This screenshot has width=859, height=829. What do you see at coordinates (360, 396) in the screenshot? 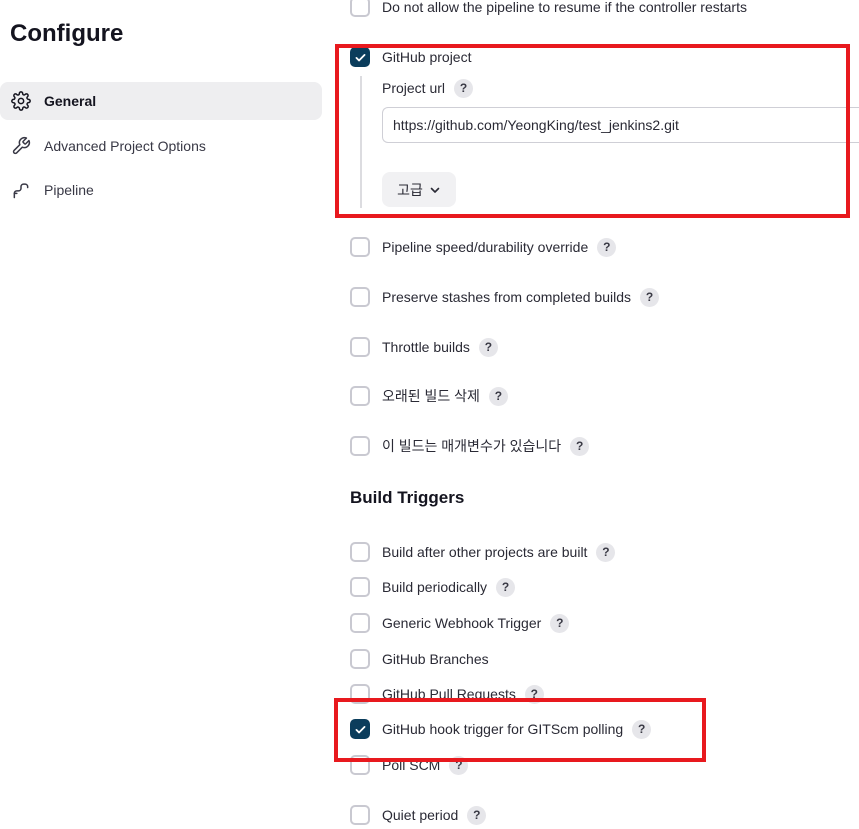
I see `discard-old-builds-checkbox` at bounding box center [360, 396].